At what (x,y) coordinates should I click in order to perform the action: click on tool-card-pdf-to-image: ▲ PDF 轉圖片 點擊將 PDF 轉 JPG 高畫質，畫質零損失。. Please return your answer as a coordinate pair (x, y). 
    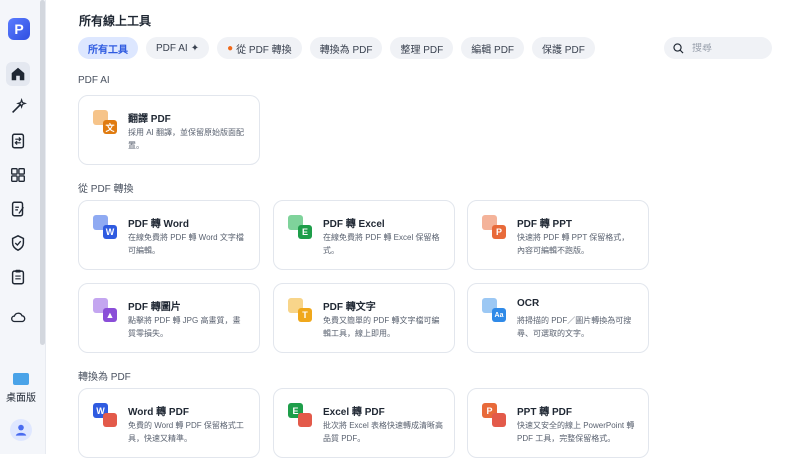
    Looking at the image, I should click on (169, 318).